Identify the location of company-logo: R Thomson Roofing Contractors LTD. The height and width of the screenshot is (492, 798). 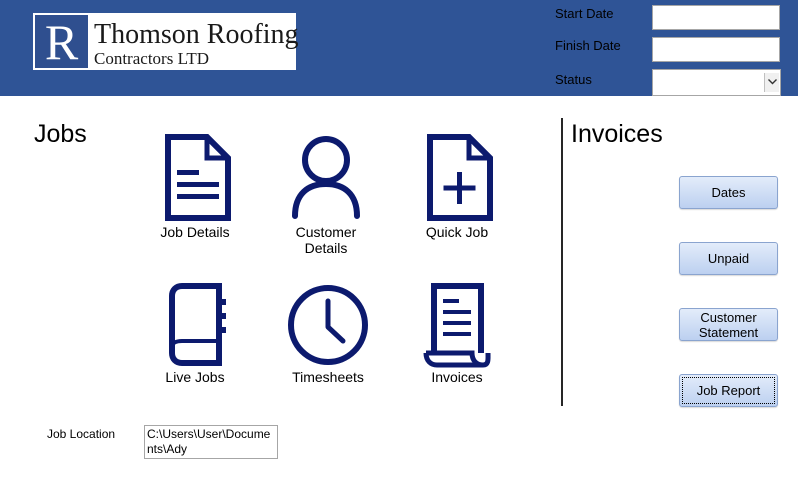
(166, 41).